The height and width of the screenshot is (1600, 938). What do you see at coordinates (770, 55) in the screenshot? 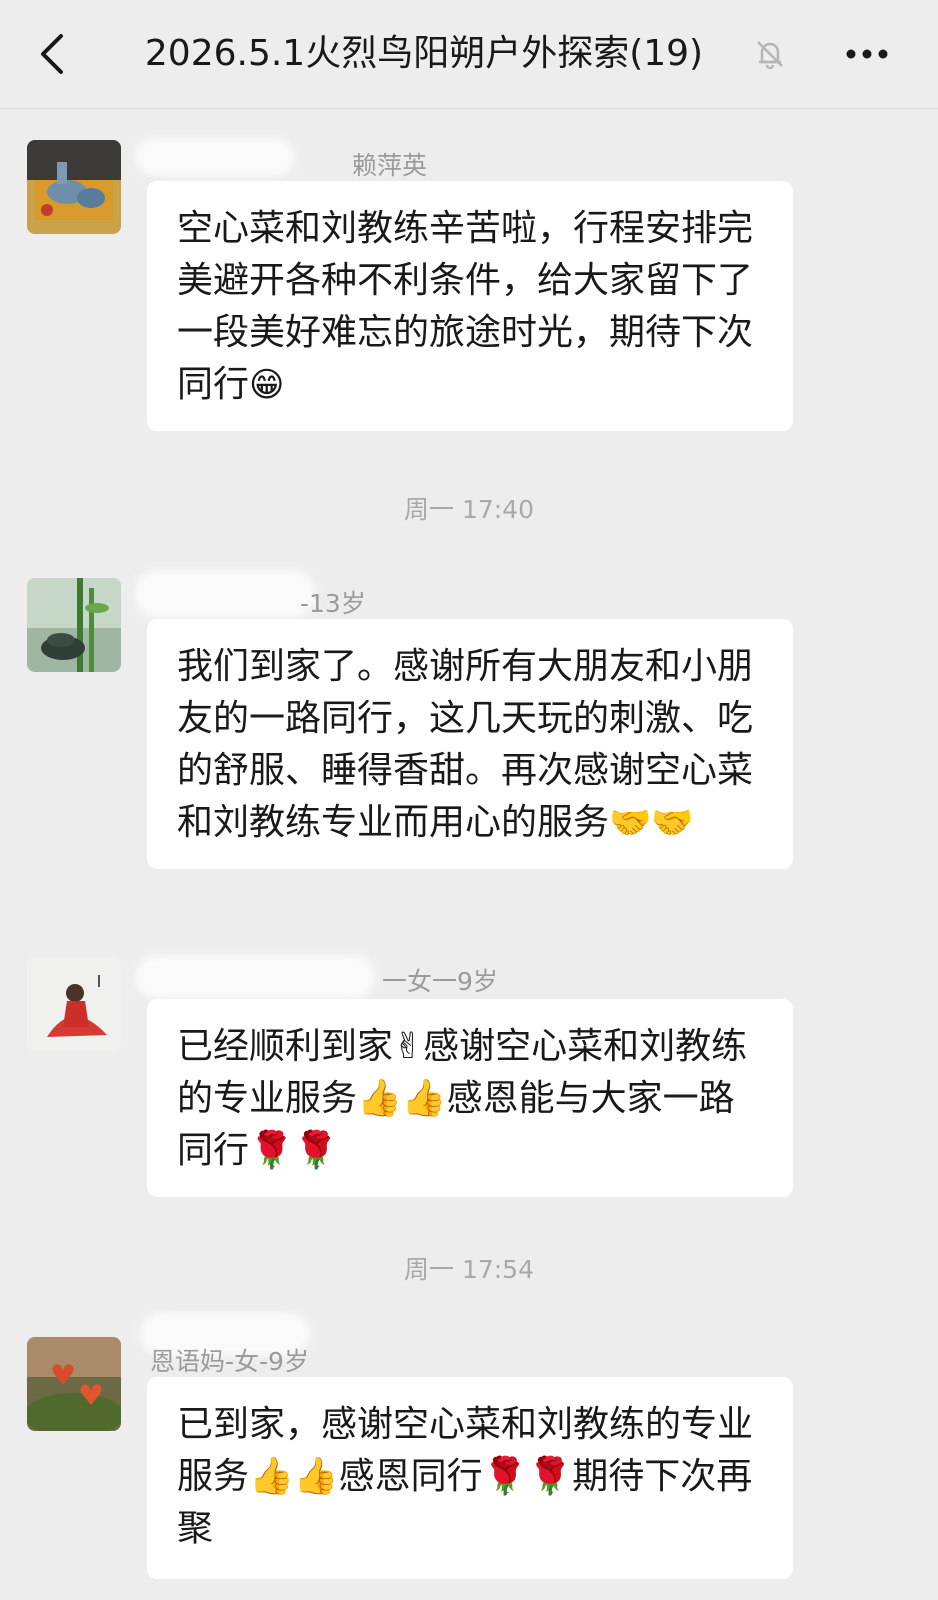
I see `bell-off-icon` at bounding box center [770, 55].